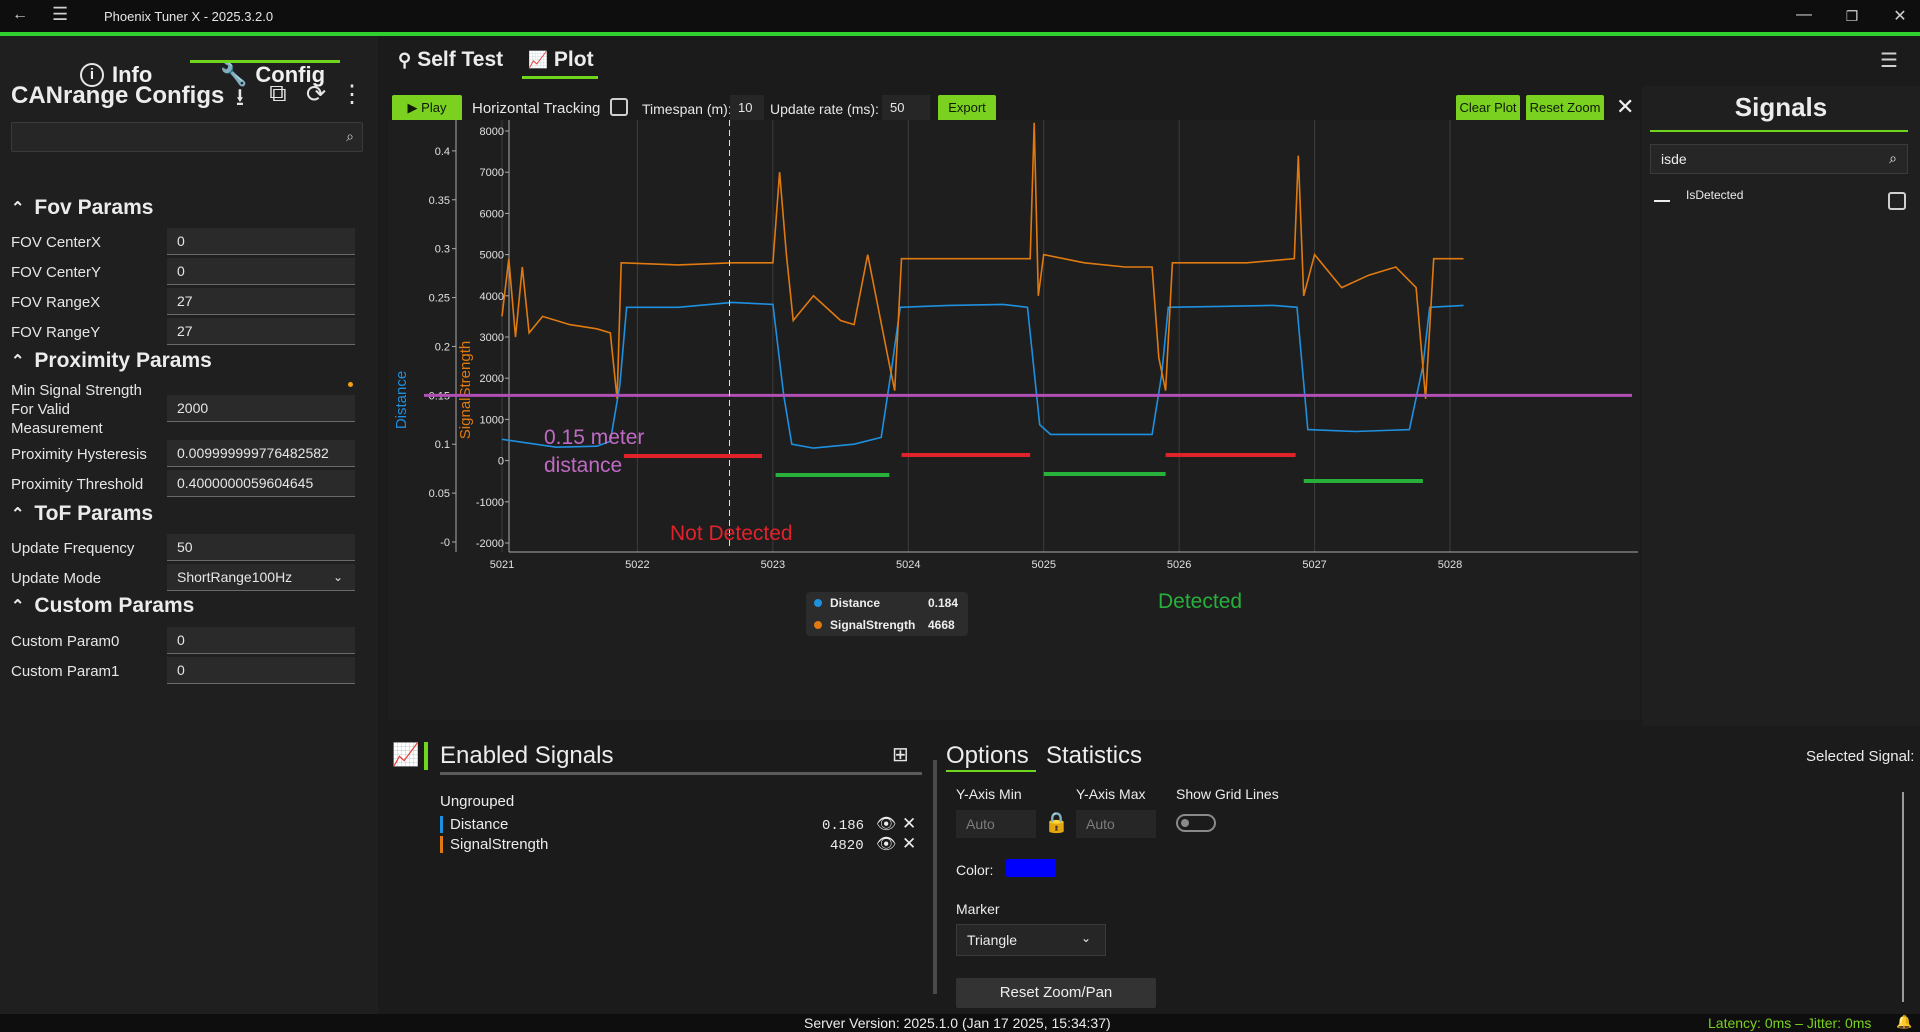 The image size is (1920, 1032). What do you see at coordinates (492, 173) in the screenshot?
I see `y-right-tick-label: 7000` at bounding box center [492, 173].